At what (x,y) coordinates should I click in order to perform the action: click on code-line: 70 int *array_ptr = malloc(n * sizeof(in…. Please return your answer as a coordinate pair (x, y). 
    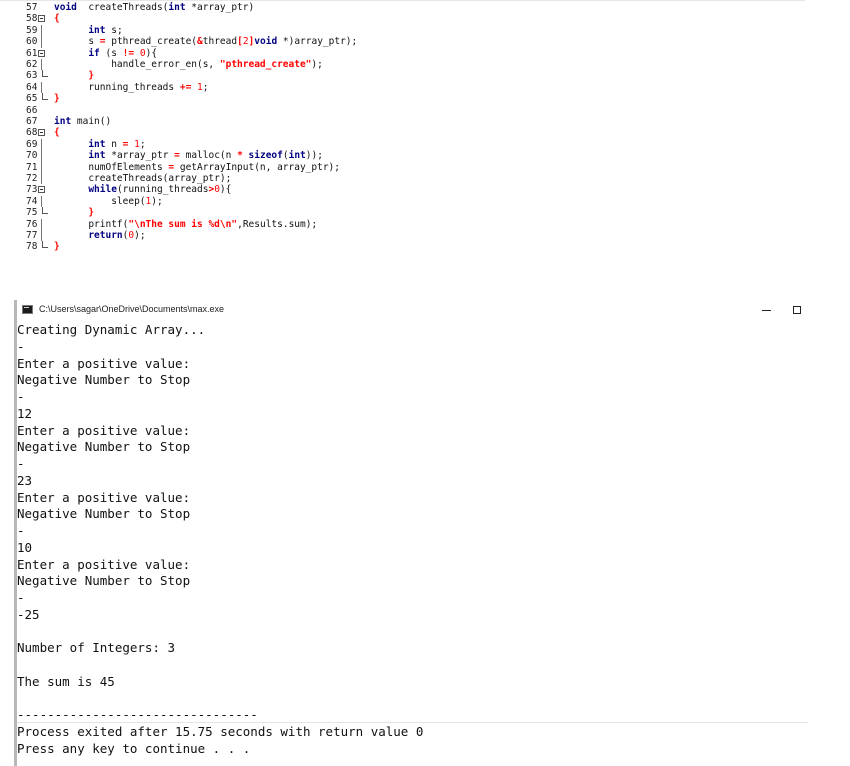
    Looking at the image, I should click on (402, 156).